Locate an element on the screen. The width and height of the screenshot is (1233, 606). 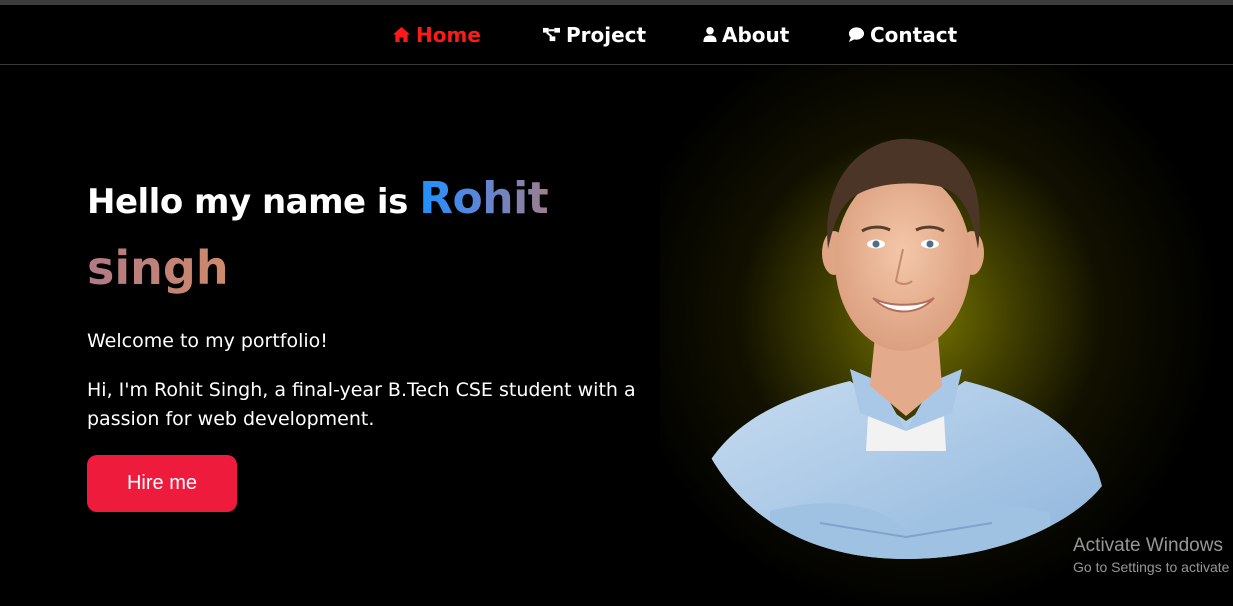
watermark-title: Activate Windows is located at coordinates (1148, 545).